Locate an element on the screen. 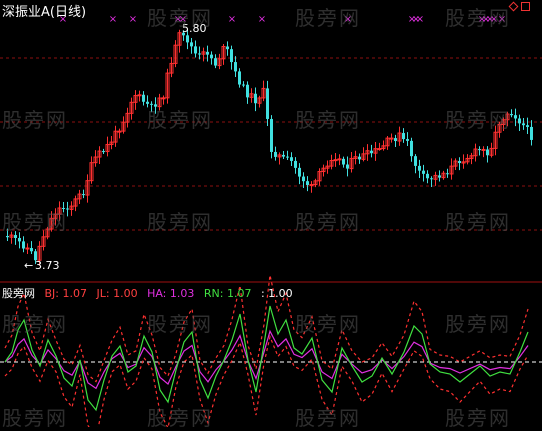 The height and width of the screenshot is (431, 542). top-markers: × × × ×× × × × ××× ×××× × is located at coordinates (282, 19).